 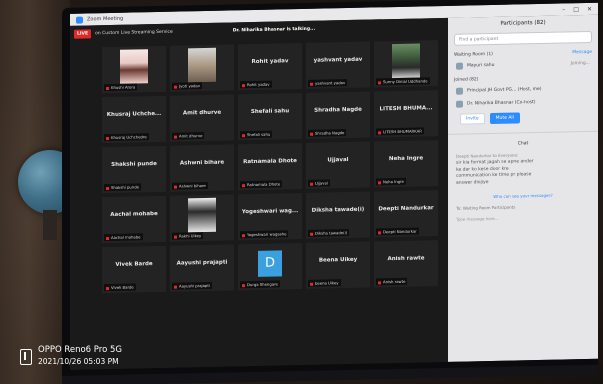 What do you see at coordinates (123, 237) in the screenshot?
I see `participant-caption: Aachal mohabe` at bounding box center [123, 237].